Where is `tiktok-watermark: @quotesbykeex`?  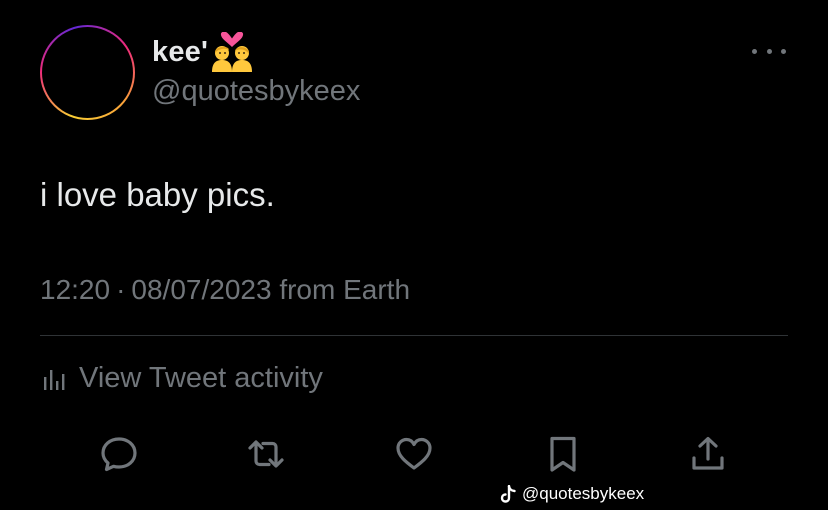
tiktok-watermark: @quotesbykeex is located at coordinates (572, 494).